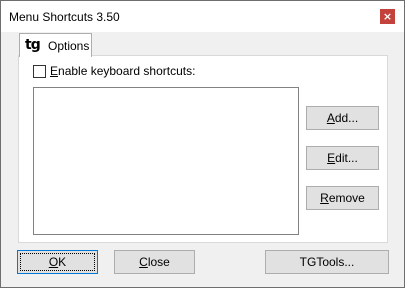  I want to click on close-window-button: ×, so click(387, 16).